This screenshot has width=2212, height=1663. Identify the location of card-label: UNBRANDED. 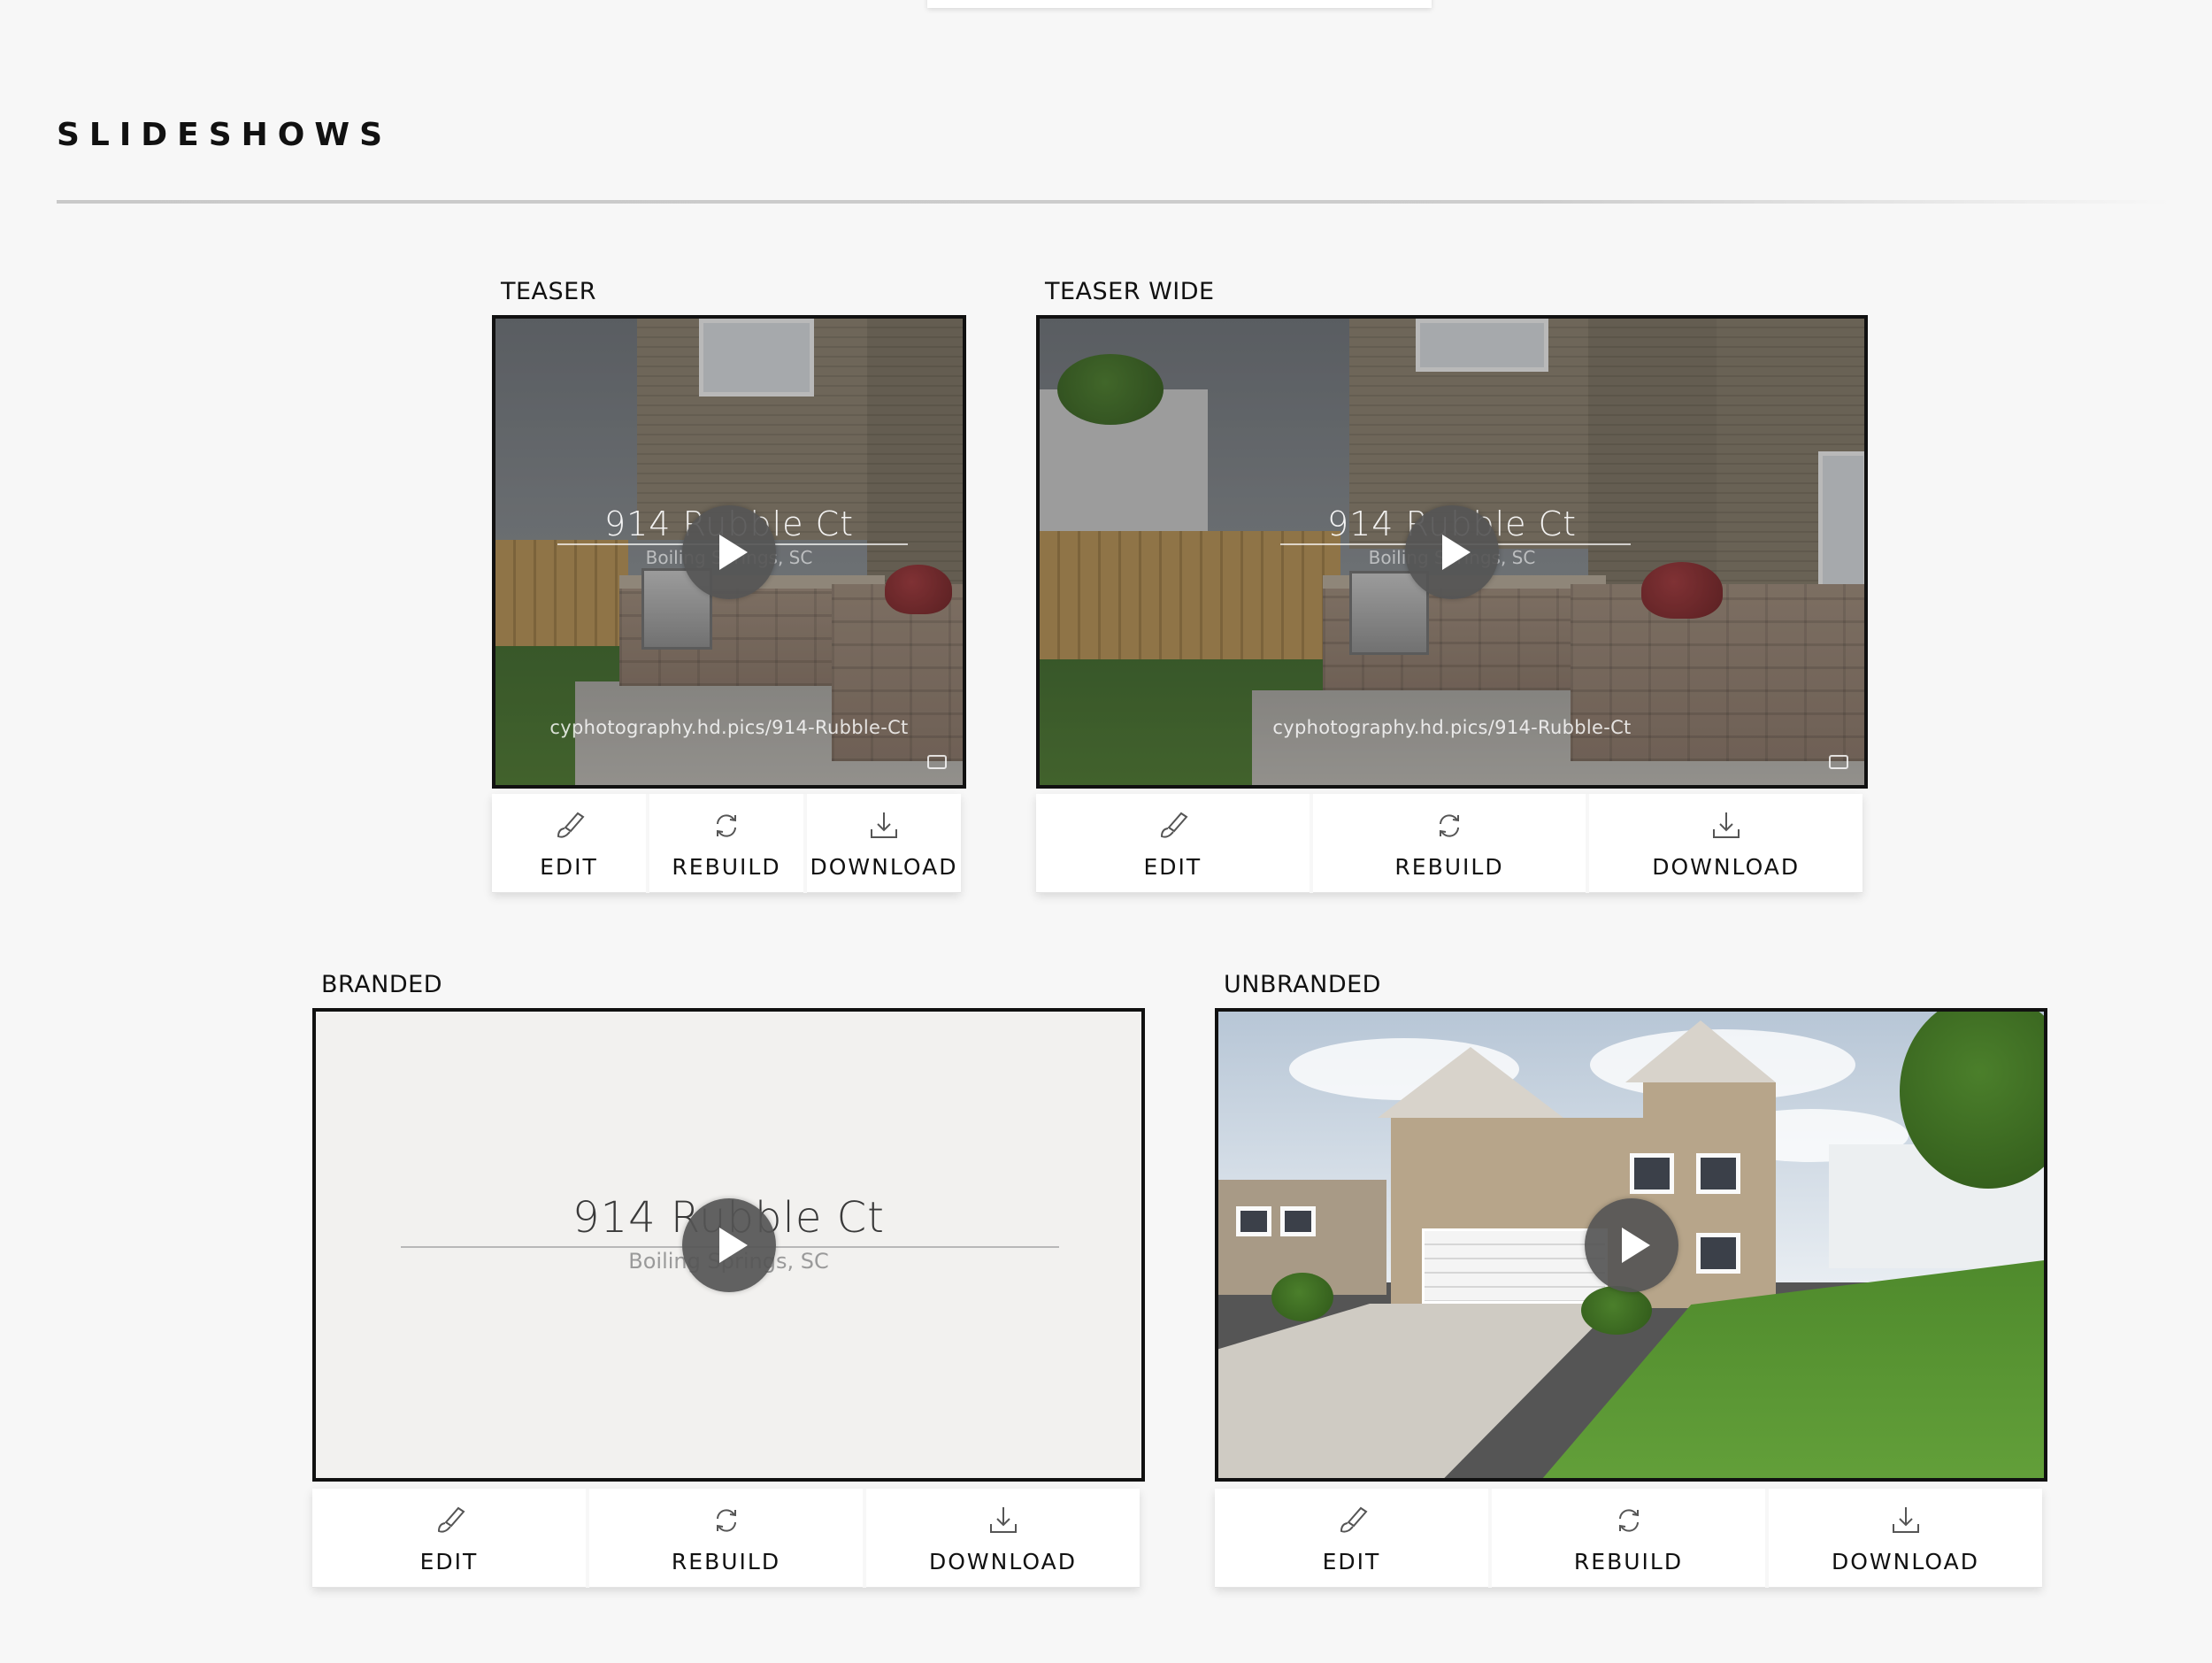
(1302, 985).